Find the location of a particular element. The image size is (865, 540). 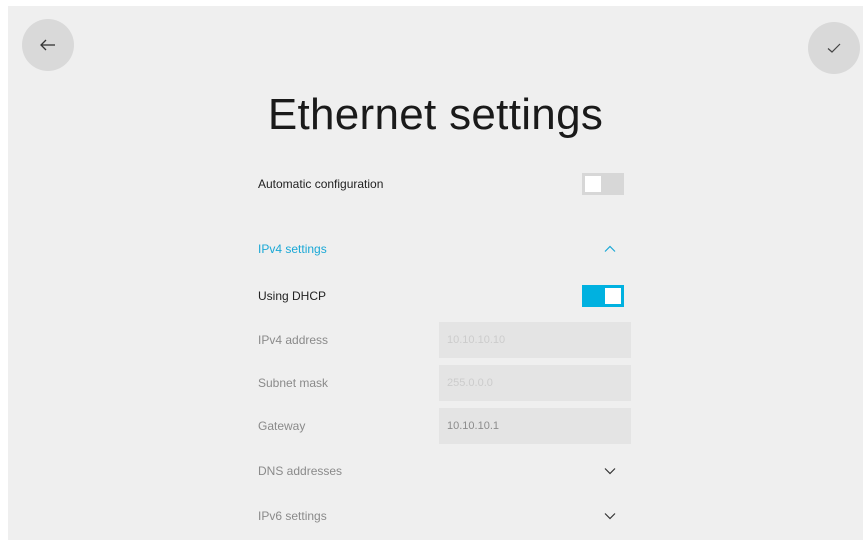

dns-addresses-label: DNS addresses is located at coordinates (300, 471).